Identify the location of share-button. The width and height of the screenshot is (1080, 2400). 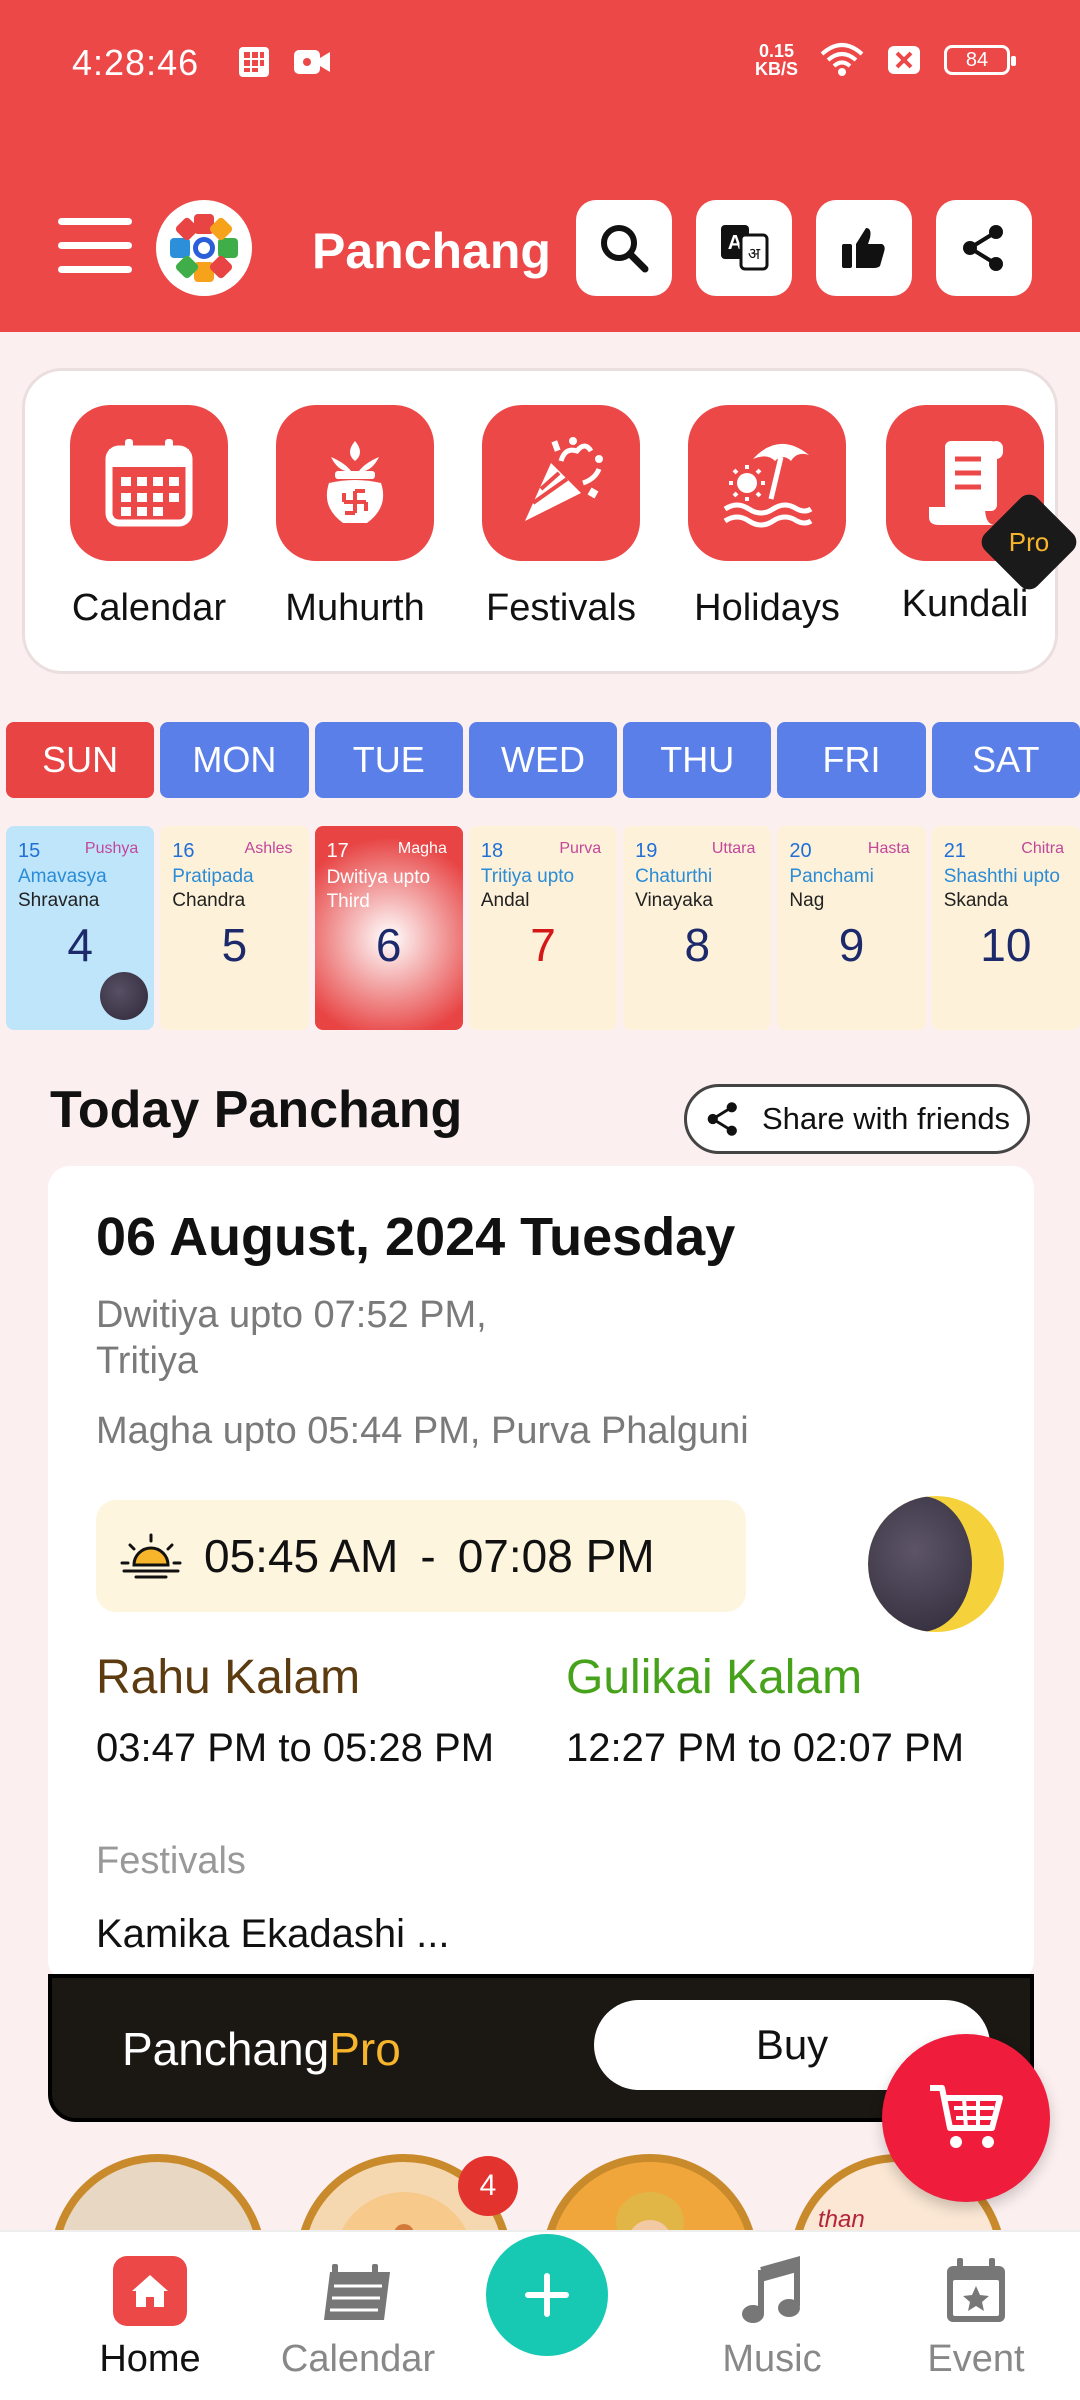
(984, 248).